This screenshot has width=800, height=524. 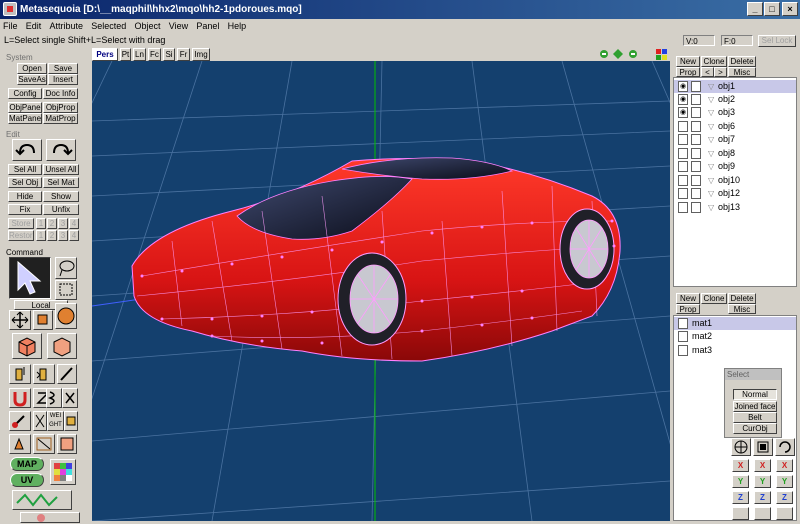 I want to click on material-color-swatch, so click(x=683, y=336).